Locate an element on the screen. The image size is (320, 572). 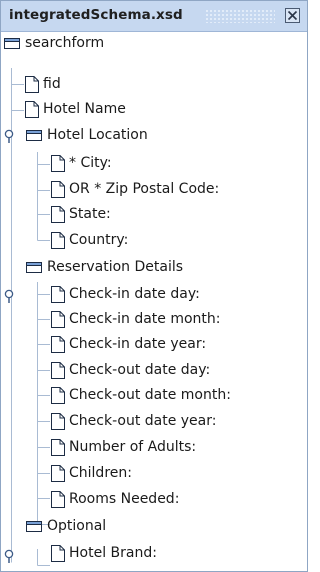
tree-node-label: Hotel Brand: is located at coordinates (113, 553).